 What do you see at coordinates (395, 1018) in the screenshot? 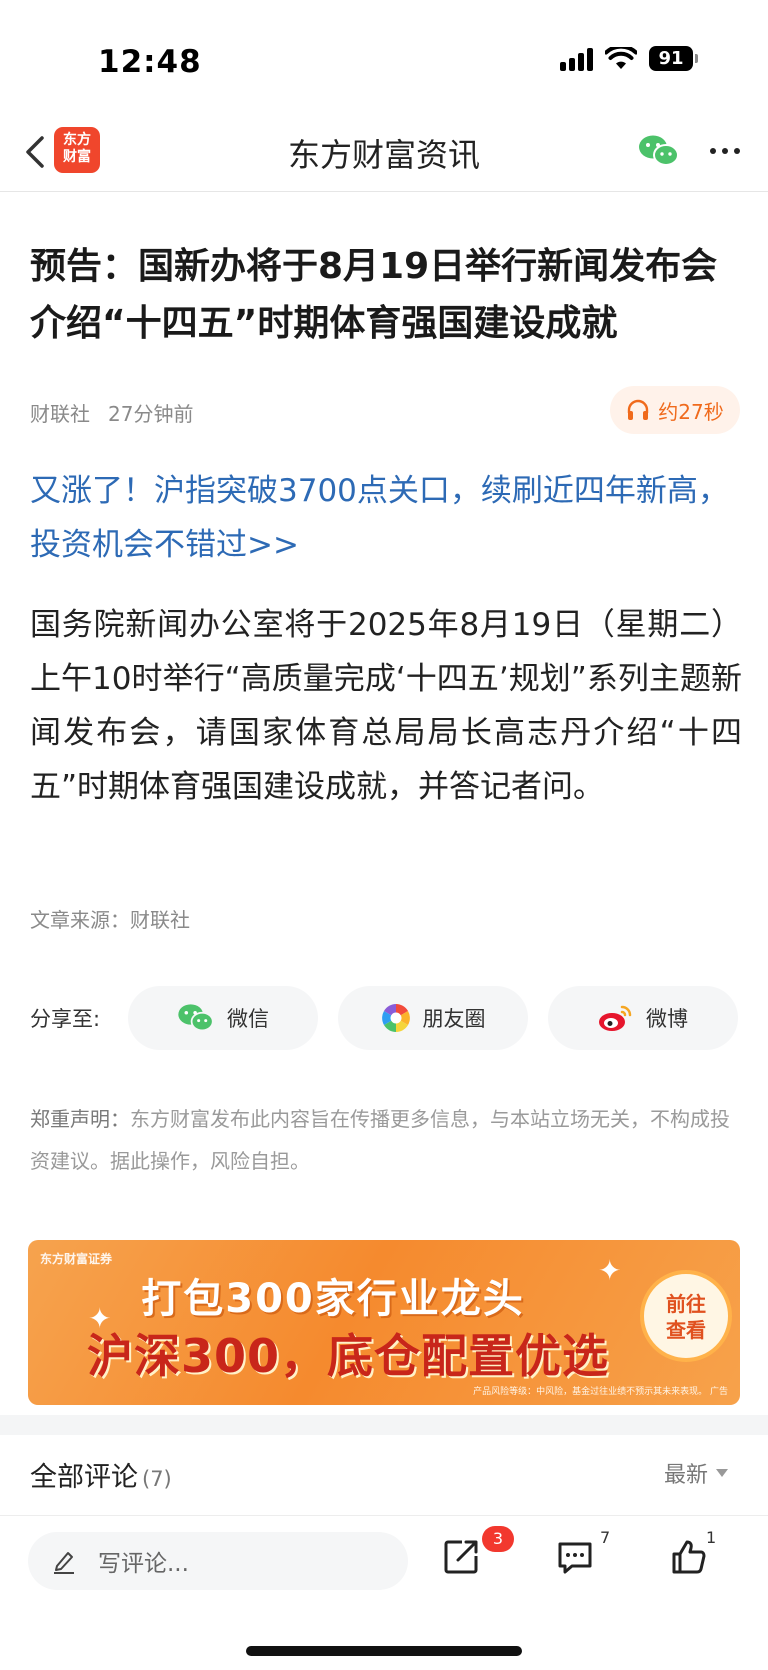
I see `moments-icon` at bounding box center [395, 1018].